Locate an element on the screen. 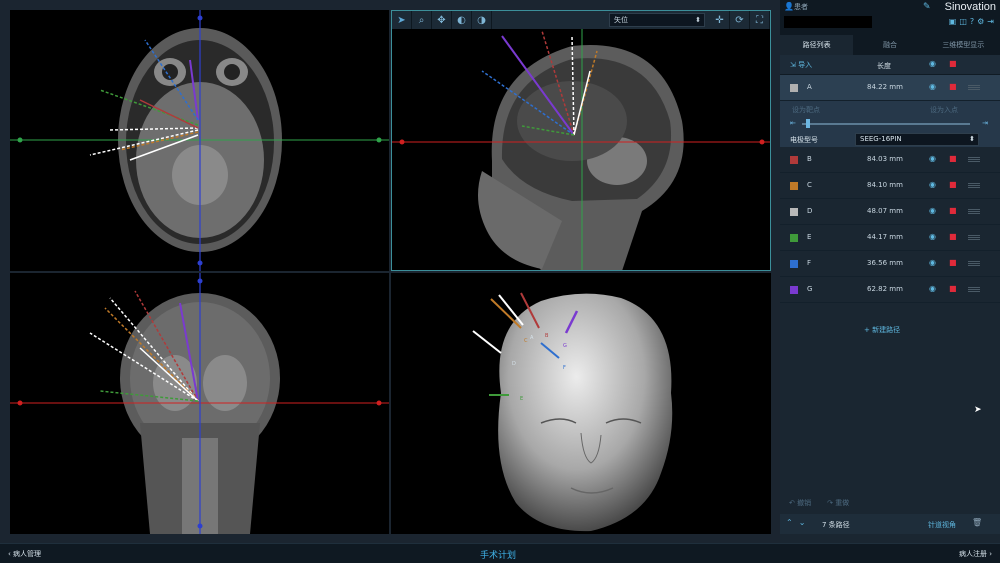  path-name: G is located at coordinates (810, 289).